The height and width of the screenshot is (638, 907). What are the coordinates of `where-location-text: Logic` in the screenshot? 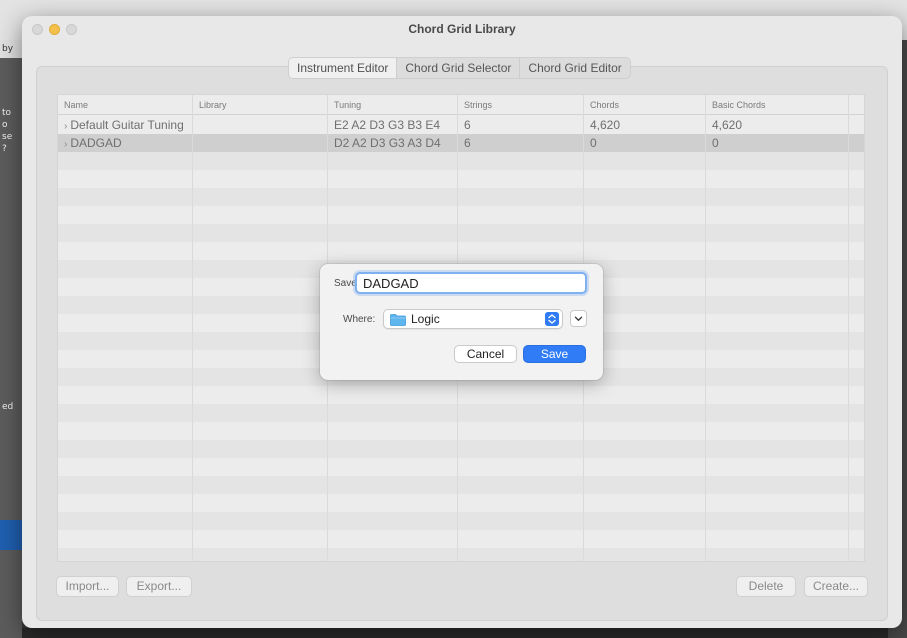 It's located at (425, 319).